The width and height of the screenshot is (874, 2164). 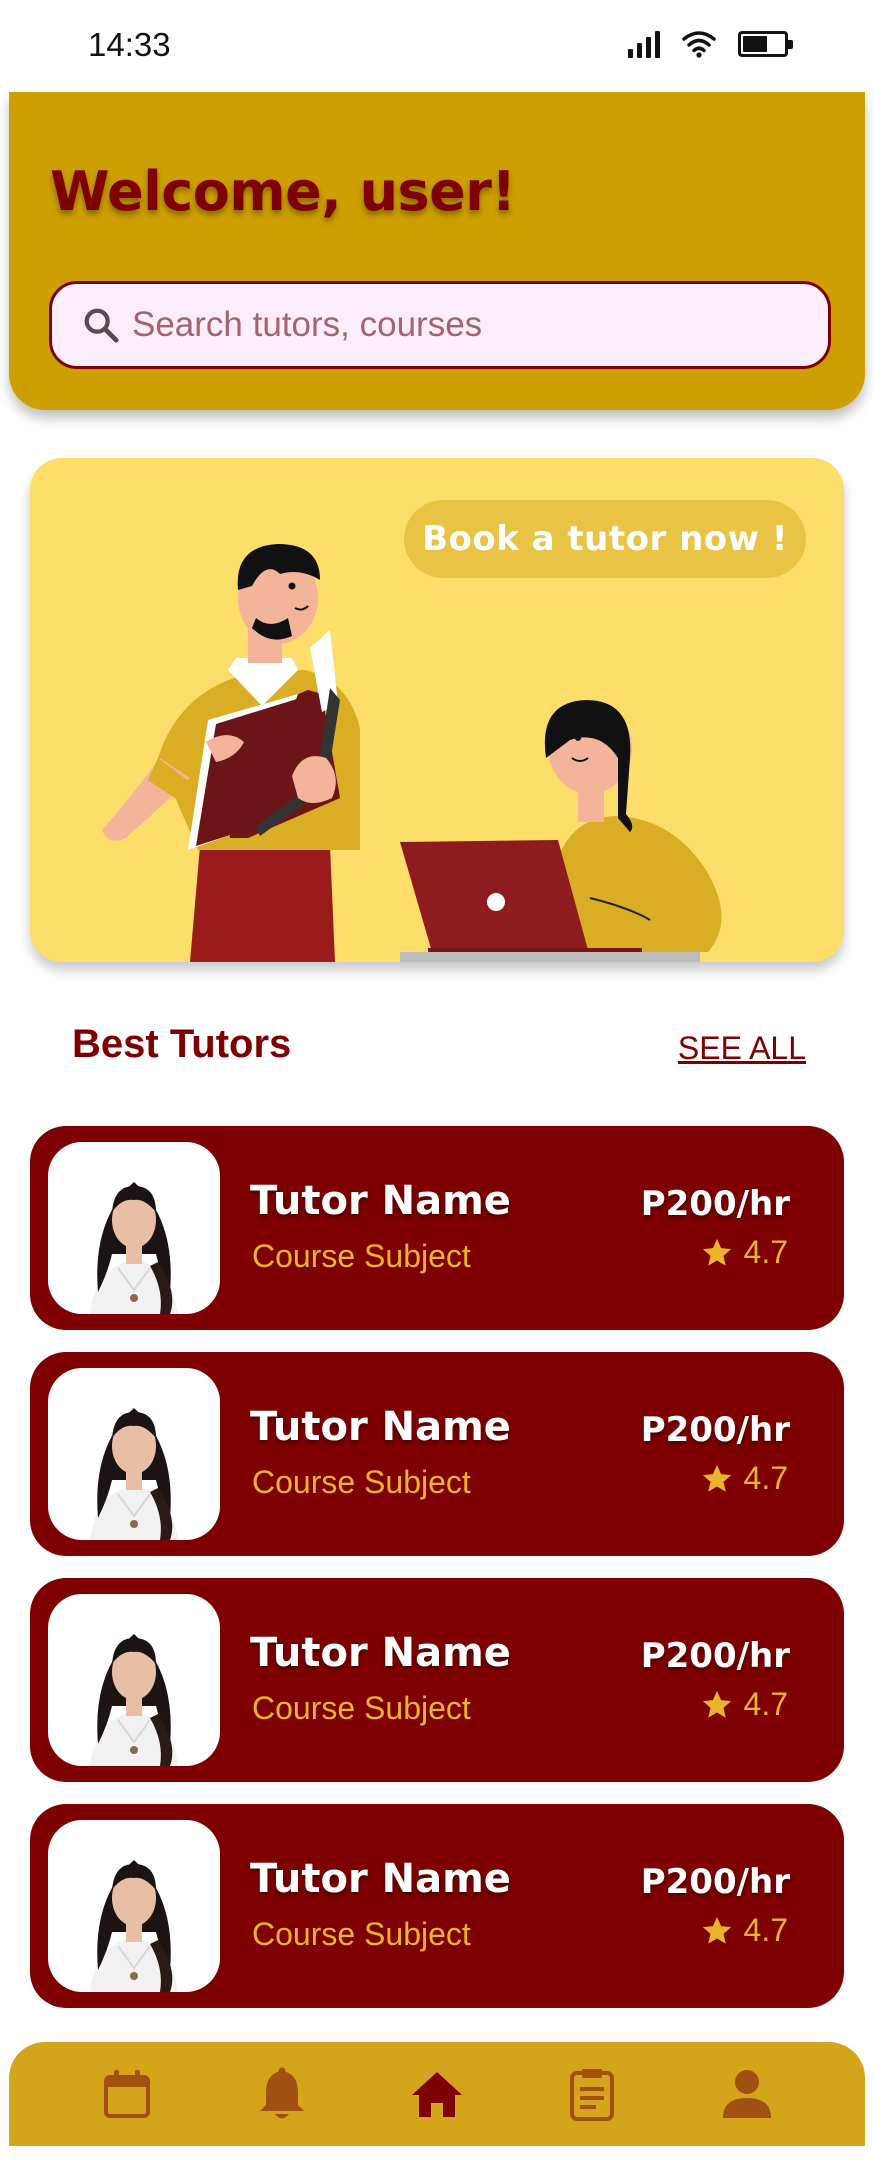 I want to click on calendar-icon, so click(x=126, y=2094).